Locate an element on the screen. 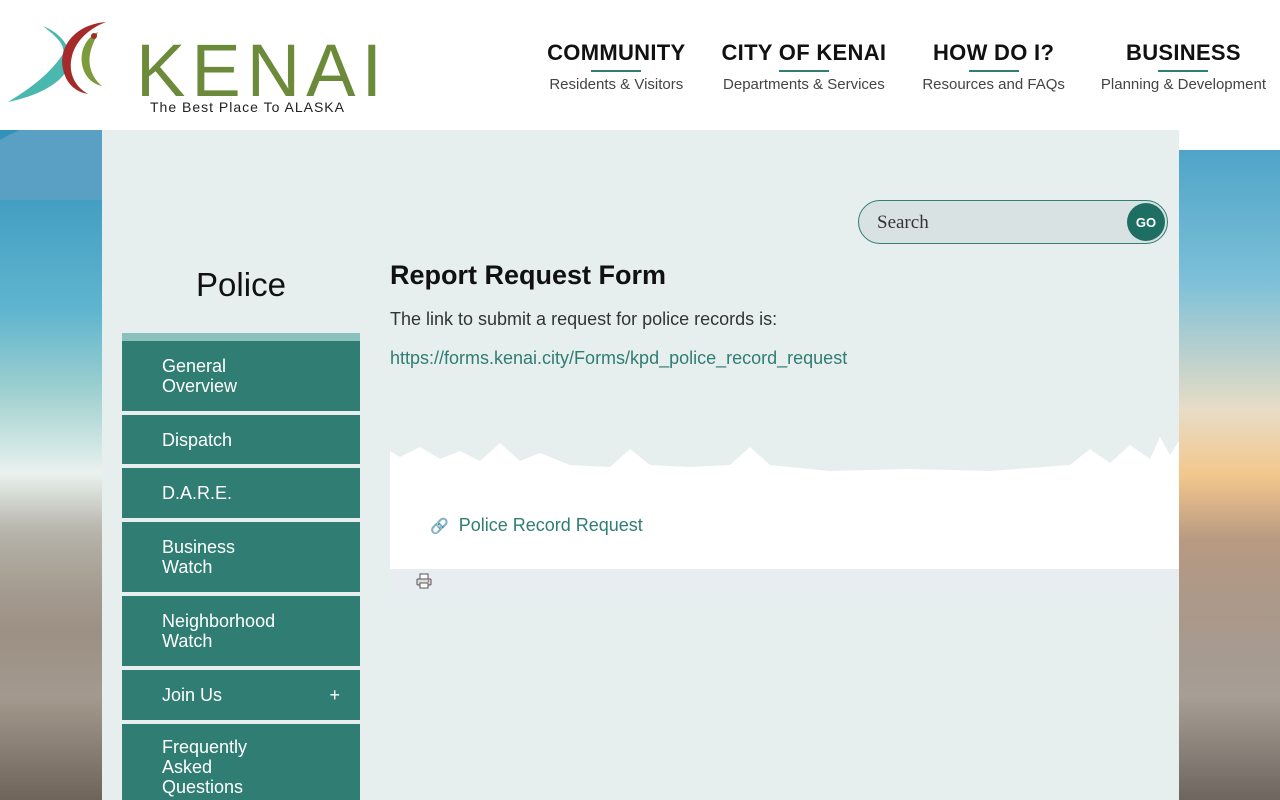 This screenshot has height=800, width=1280. logo-wordmark: KENAI is located at coordinates (262, 70).